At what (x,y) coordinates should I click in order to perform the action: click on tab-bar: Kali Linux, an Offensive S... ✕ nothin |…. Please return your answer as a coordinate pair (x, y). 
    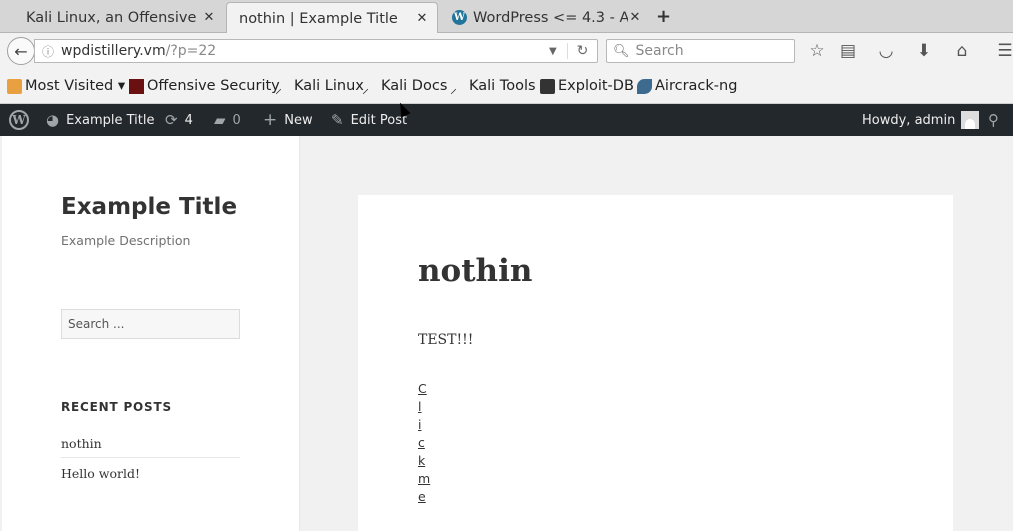
    Looking at the image, I should click on (506, 17).